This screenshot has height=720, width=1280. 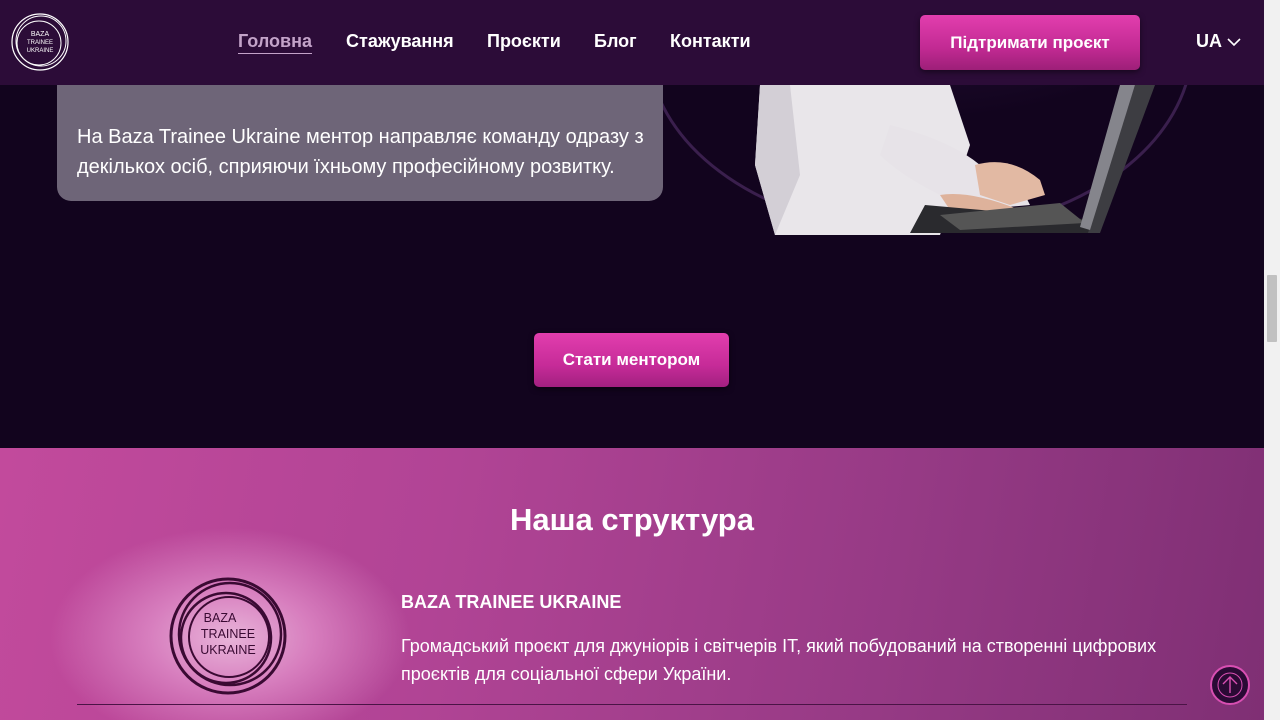 I want to click on divider, so click(x=632, y=704).